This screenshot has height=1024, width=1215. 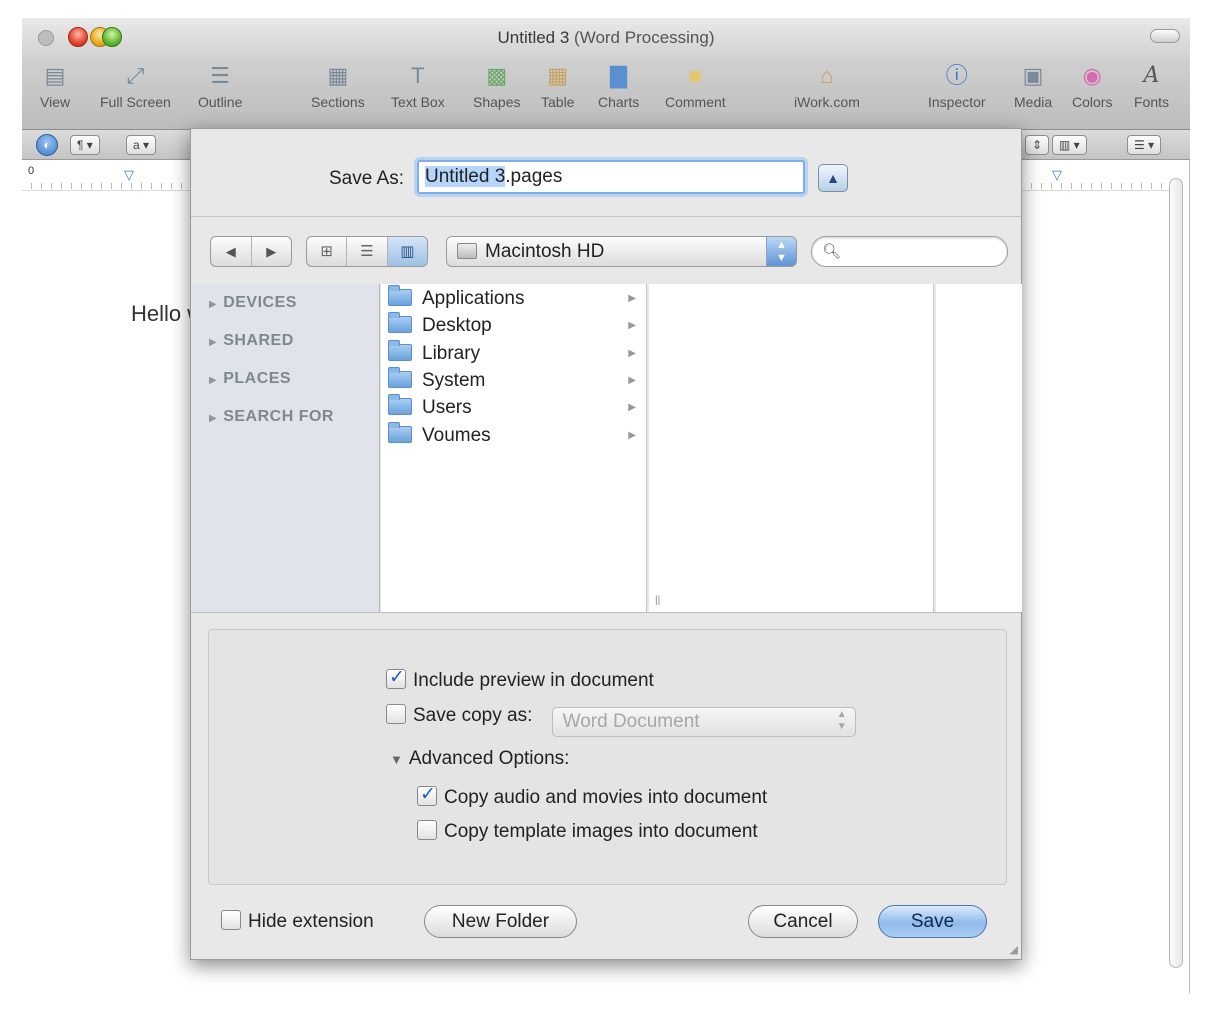 I want to click on sidebar-item-shared: ▶ SHARED, so click(x=251, y=341).